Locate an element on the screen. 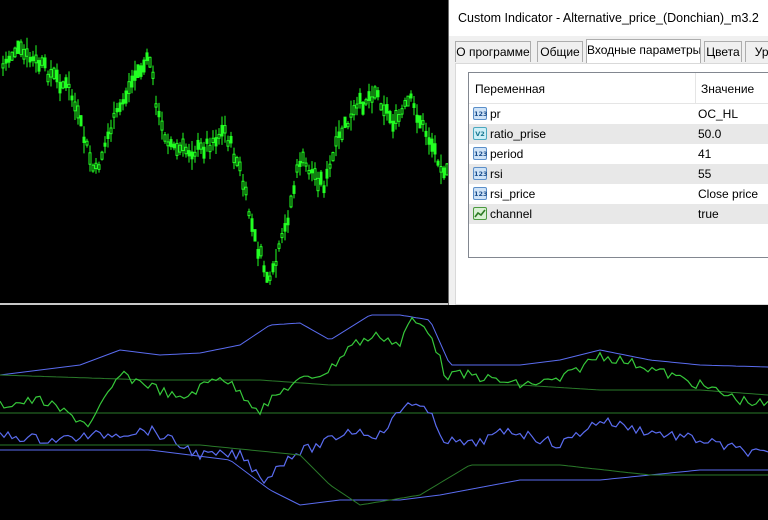 The height and width of the screenshot is (520, 768). table-row: channel true is located at coordinates (618, 214).